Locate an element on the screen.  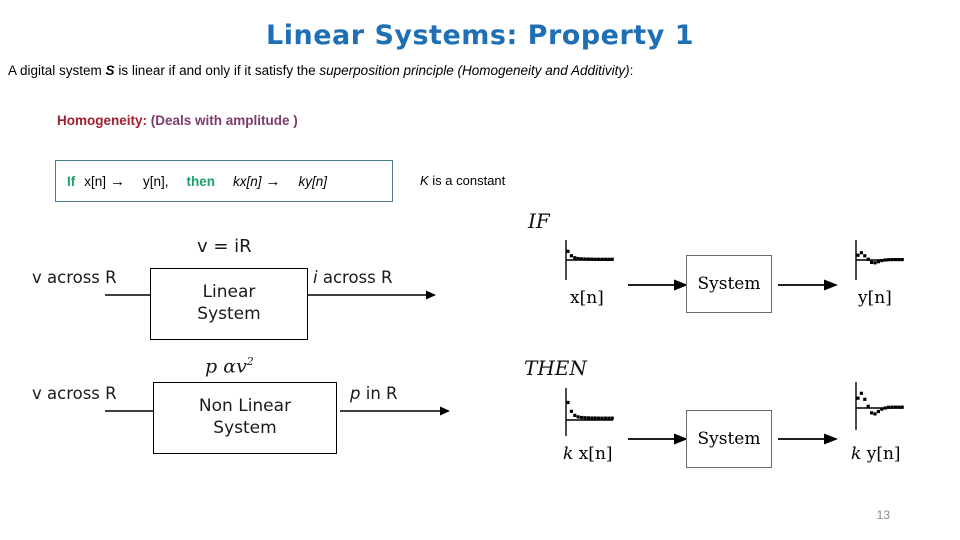
subtitle-part2: is linear if and only if it satisfy the is located at coordinates (217, 70).